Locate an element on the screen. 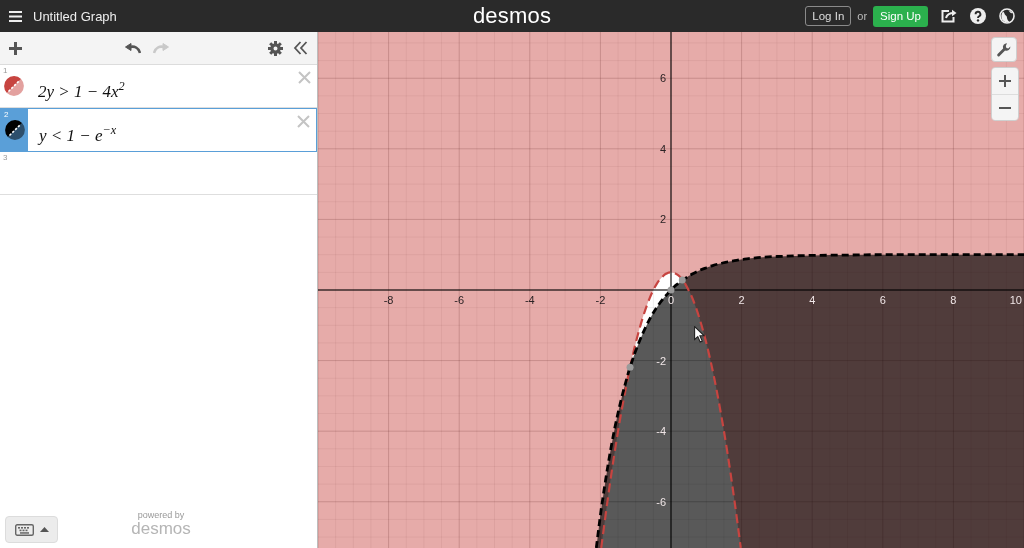  expression-field: y < 1 − e$^{−x}$ is located at coordinates (162, 130).